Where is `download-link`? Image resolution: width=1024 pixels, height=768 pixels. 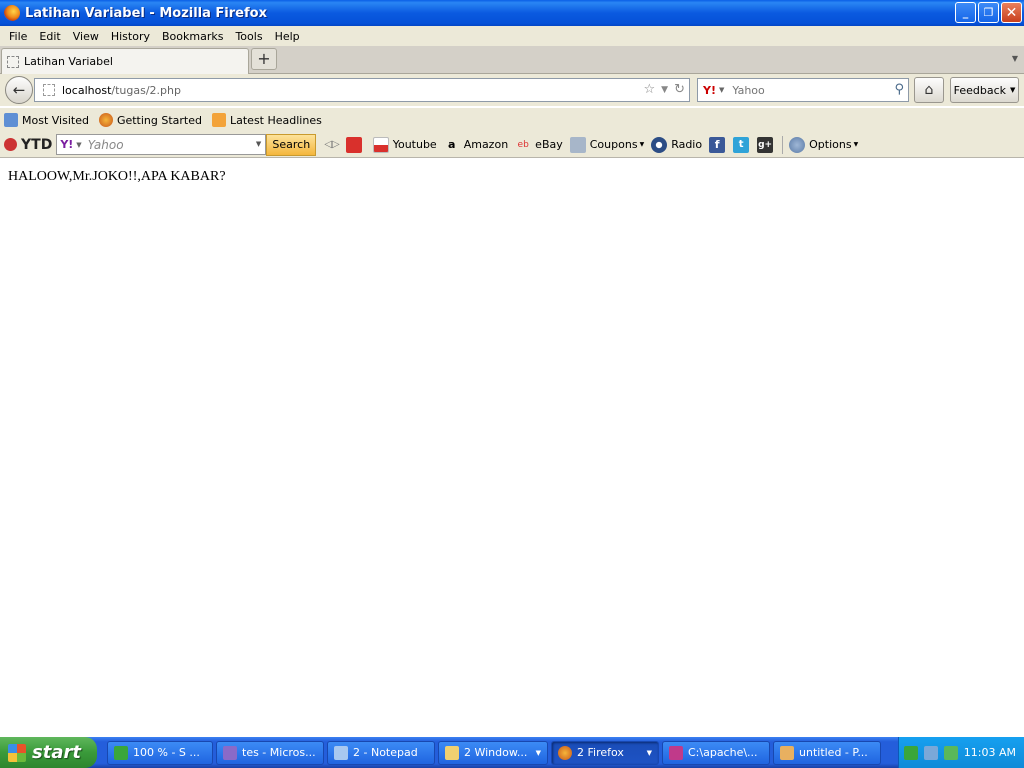 download-link is located at coordinates (355, 144).